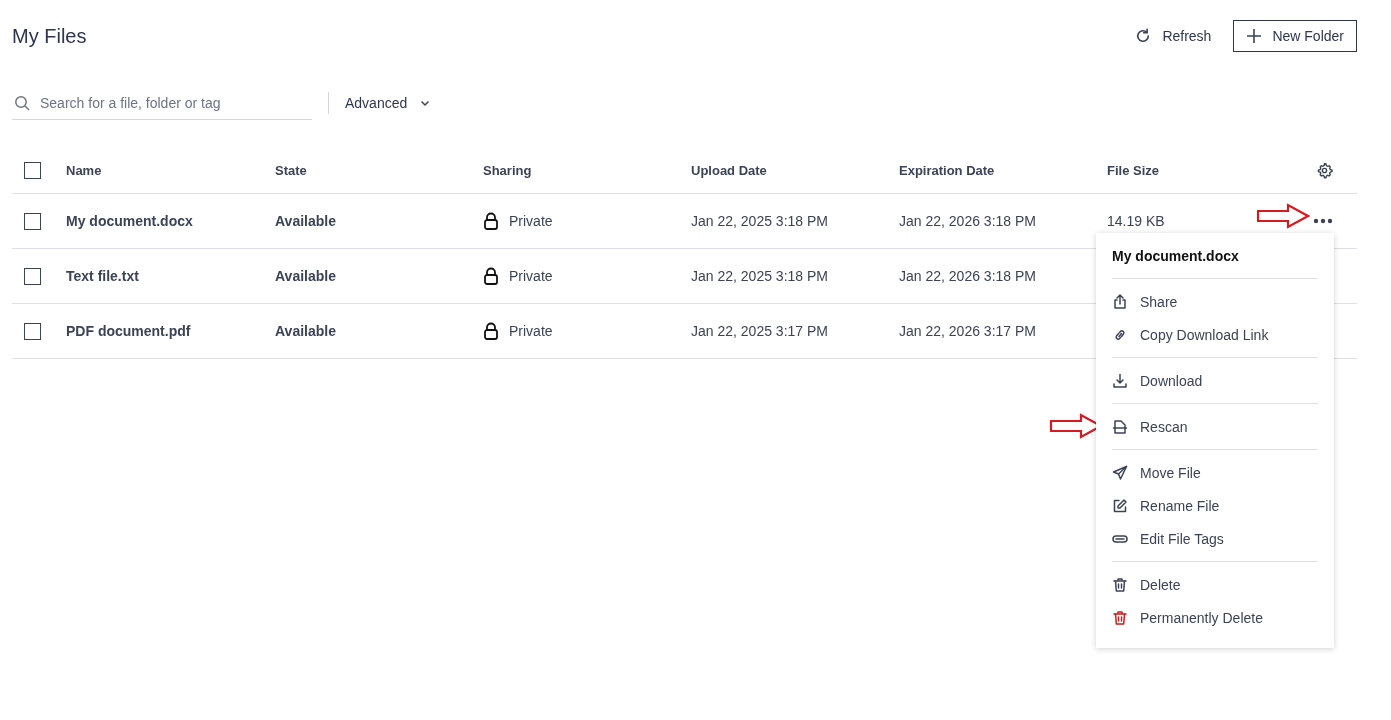 The height and width of the screenshot is (720, 1391). I want to click on menu-title: My document.docx, so click(1215, 256).